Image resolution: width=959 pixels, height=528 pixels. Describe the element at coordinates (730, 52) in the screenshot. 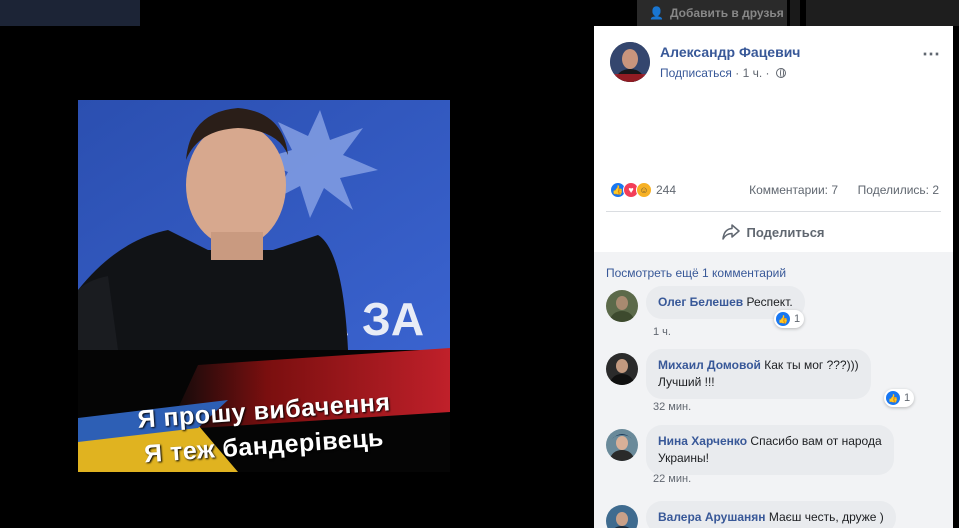

I see `author-name: Александр Фацевич` at that location.